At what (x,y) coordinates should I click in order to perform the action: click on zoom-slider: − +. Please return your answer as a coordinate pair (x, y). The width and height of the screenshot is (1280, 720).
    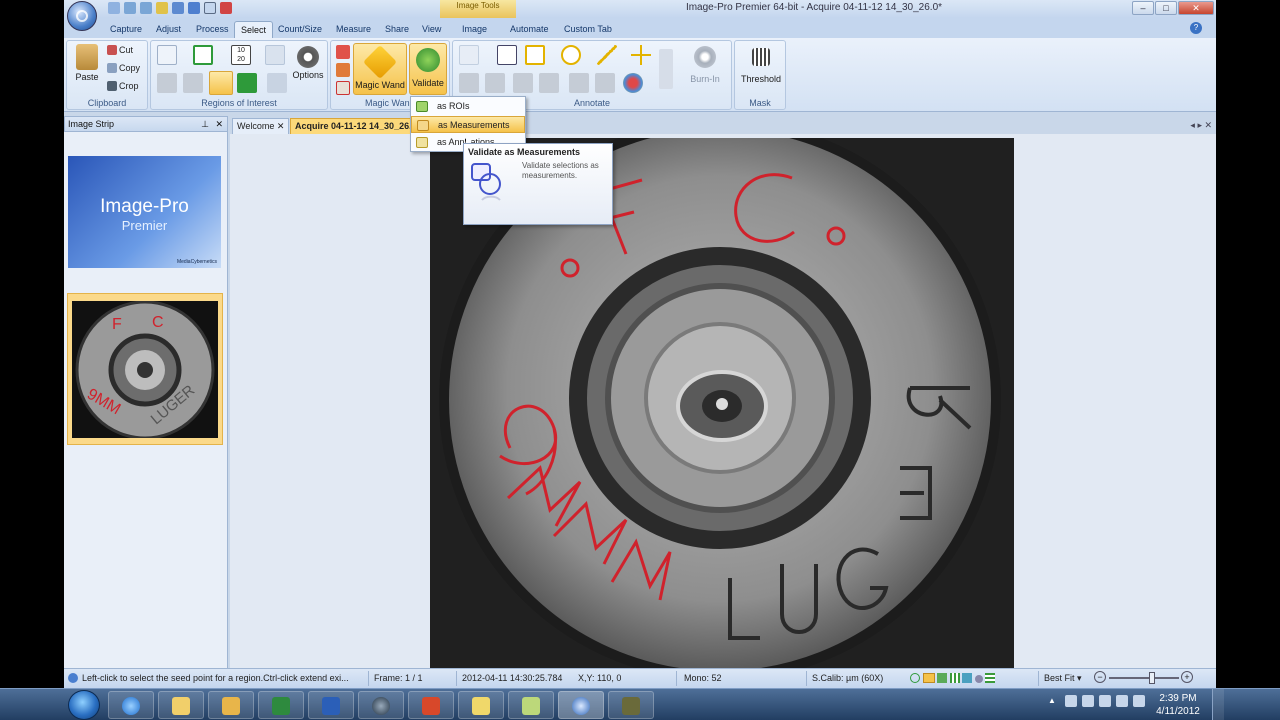
    Looking at the image, I should click on (1144, 677).